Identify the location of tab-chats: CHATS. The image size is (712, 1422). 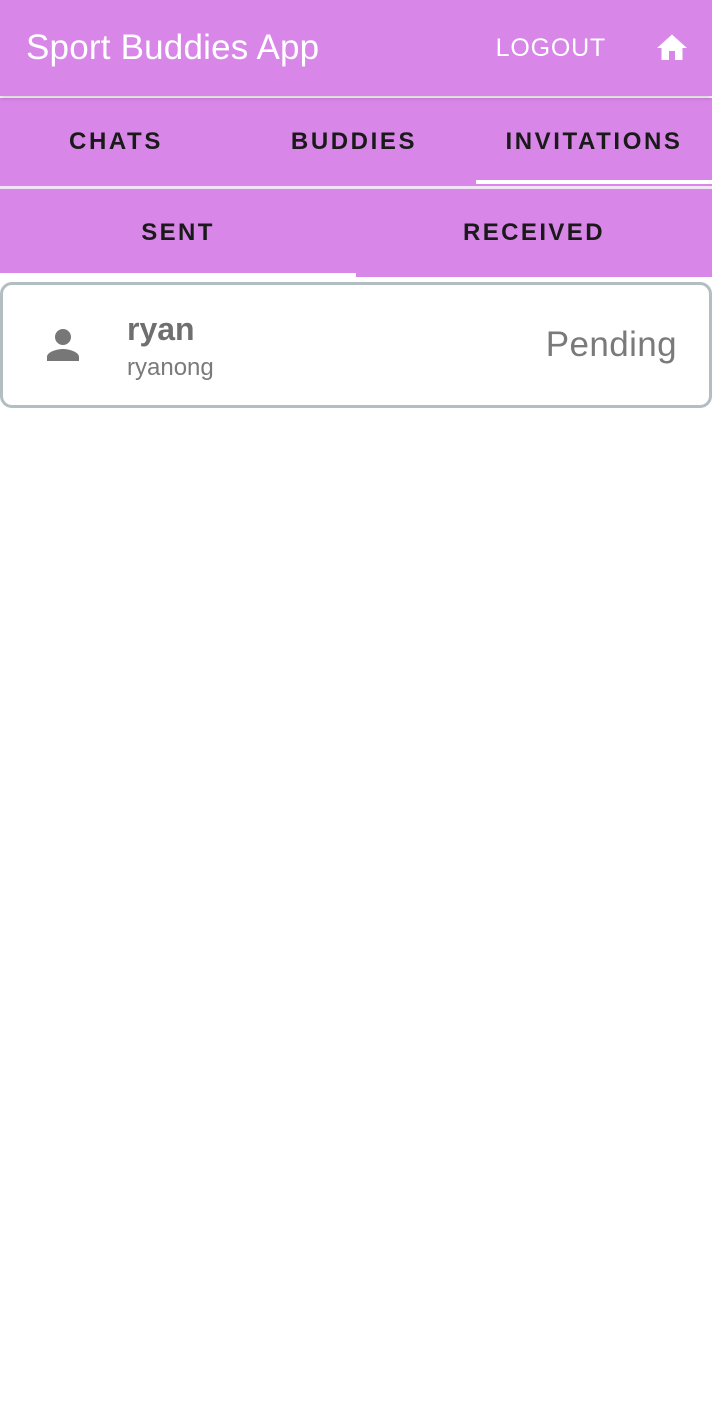
(116, 142).